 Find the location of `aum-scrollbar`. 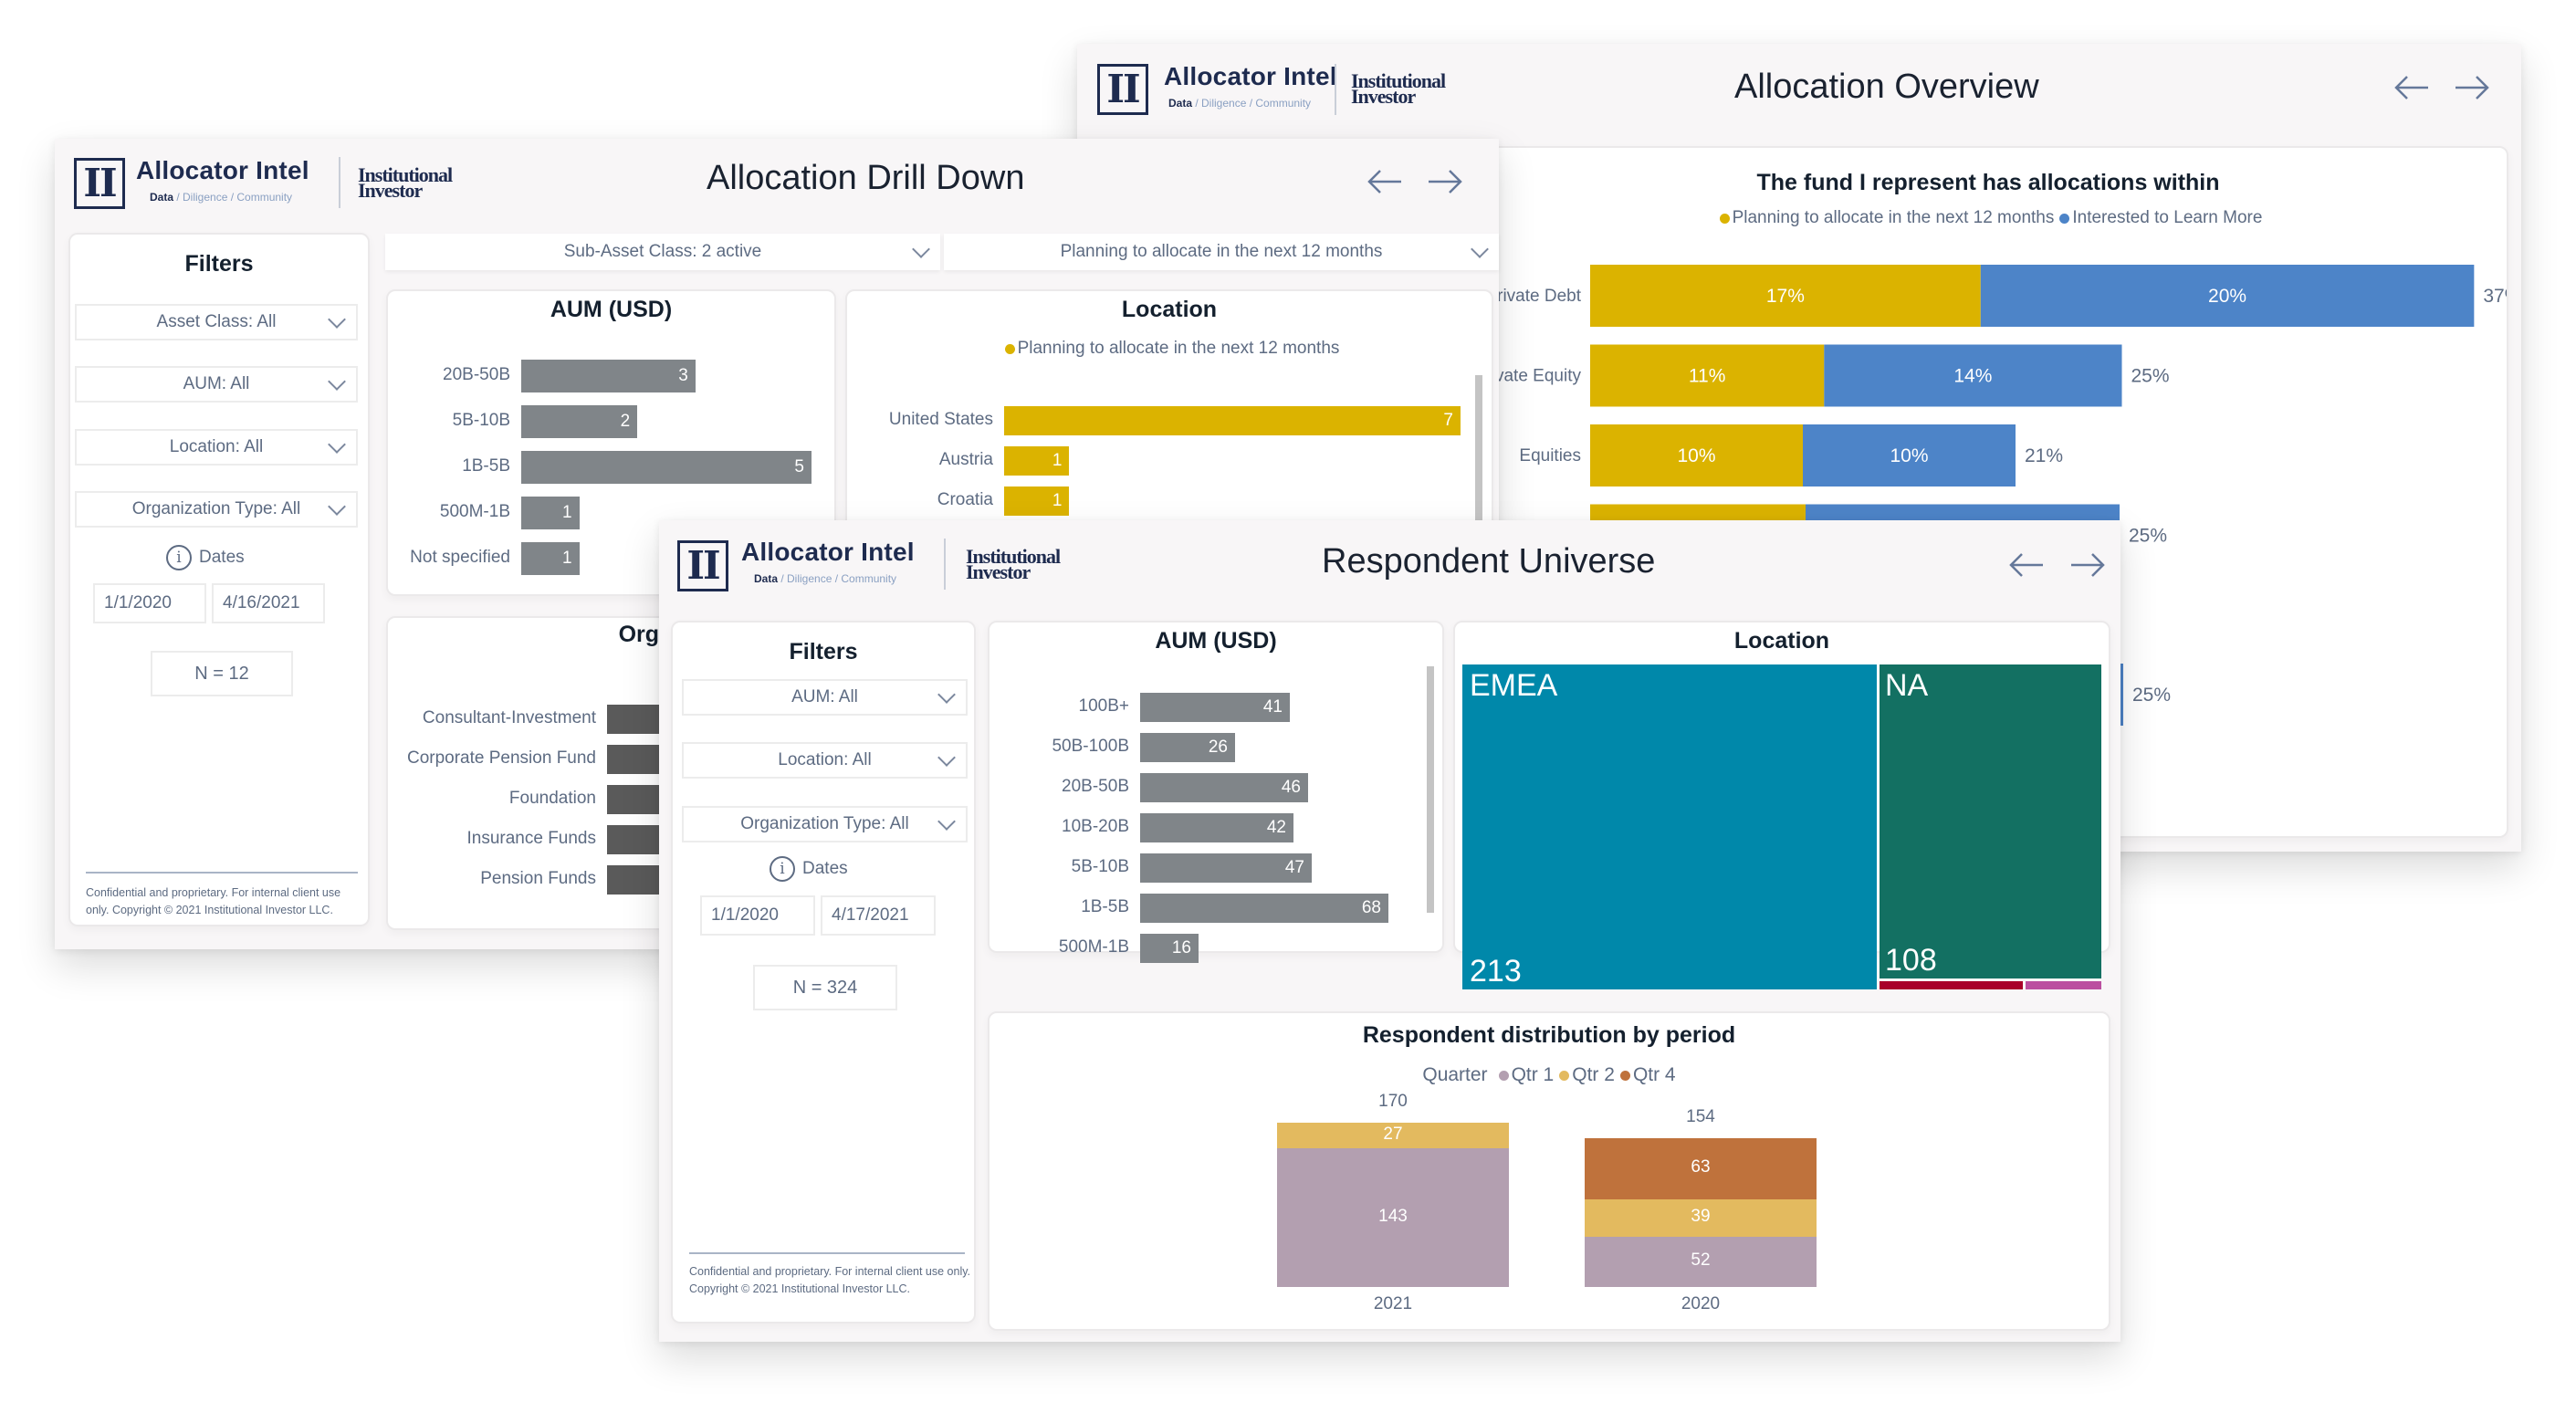

aum-scrollbar is located at coordinates (1431, 789).